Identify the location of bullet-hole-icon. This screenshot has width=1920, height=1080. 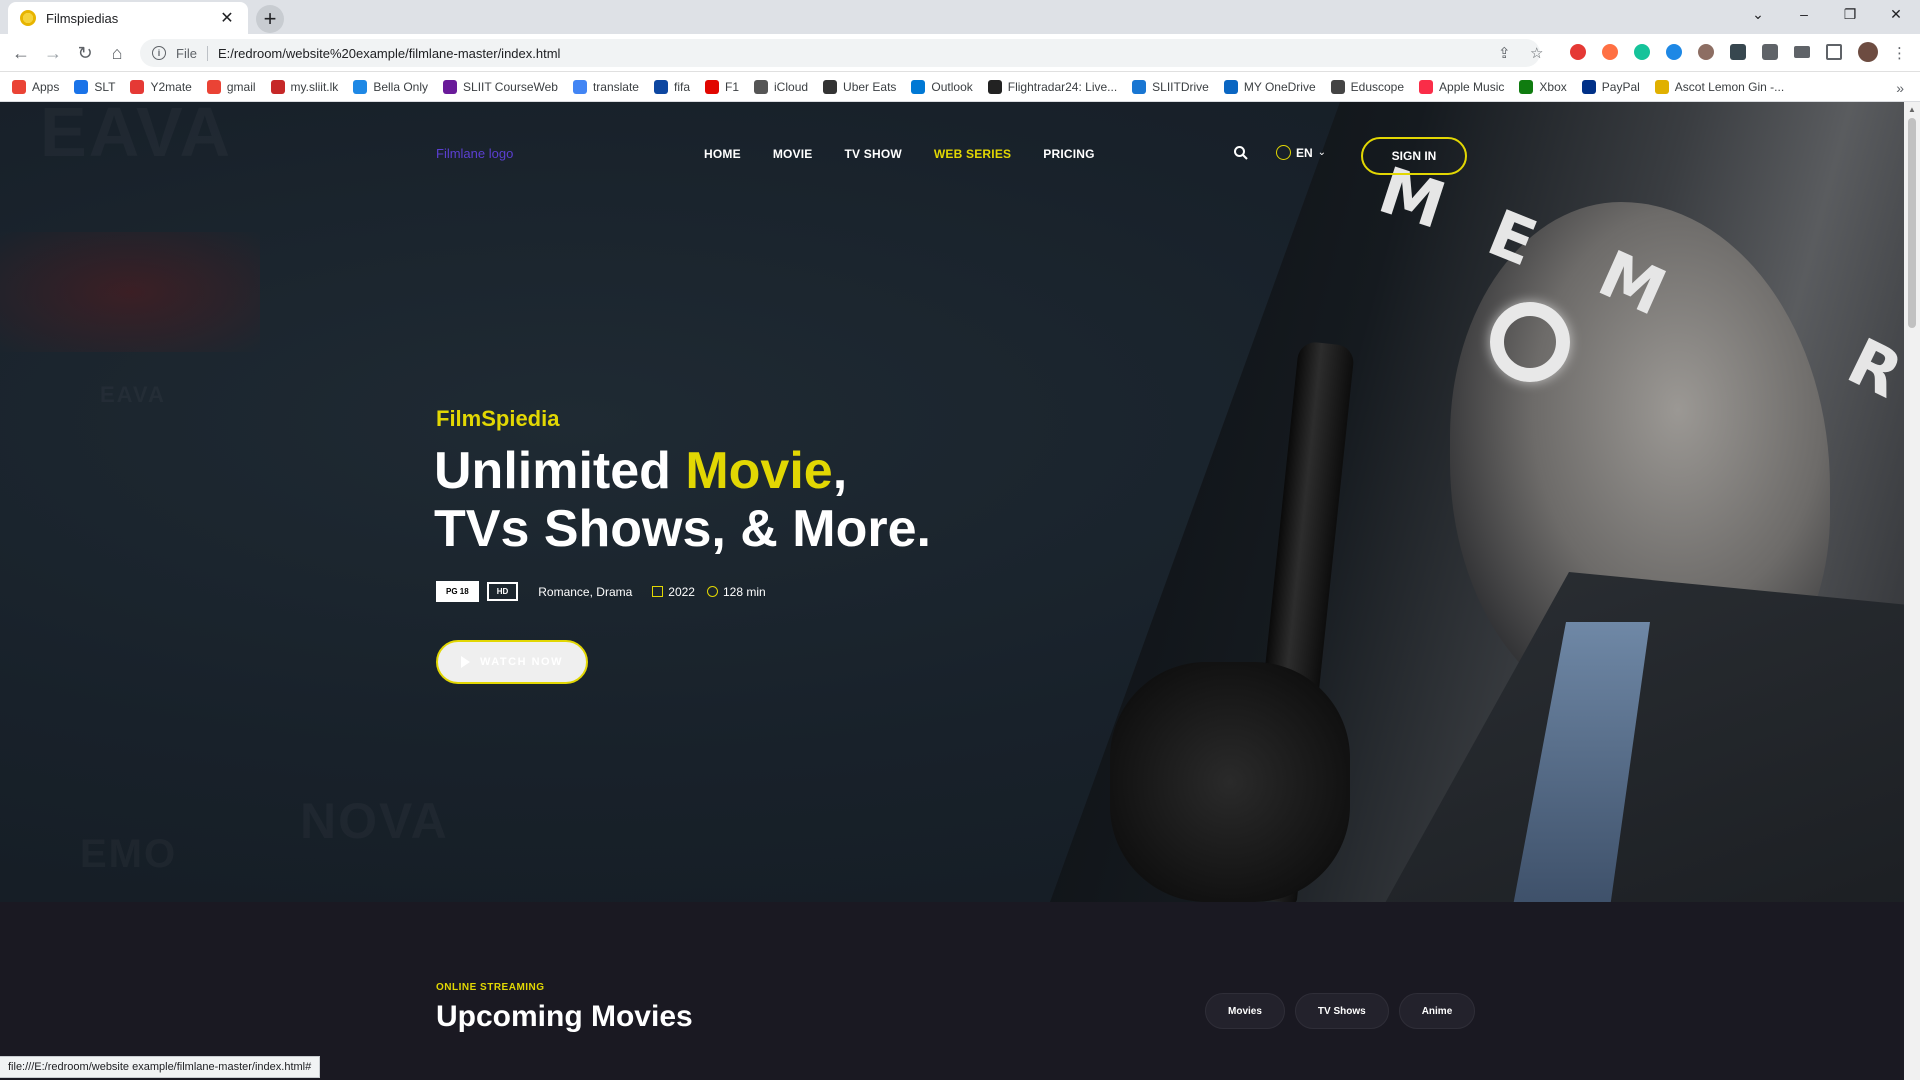
(1530, 342).